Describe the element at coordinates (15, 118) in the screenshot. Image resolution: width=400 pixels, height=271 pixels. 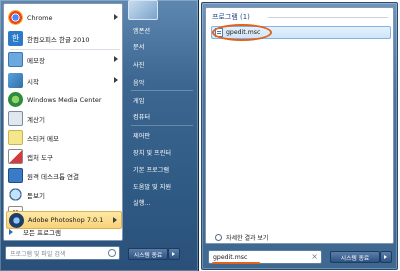
I see `calculator-icon` at that location.